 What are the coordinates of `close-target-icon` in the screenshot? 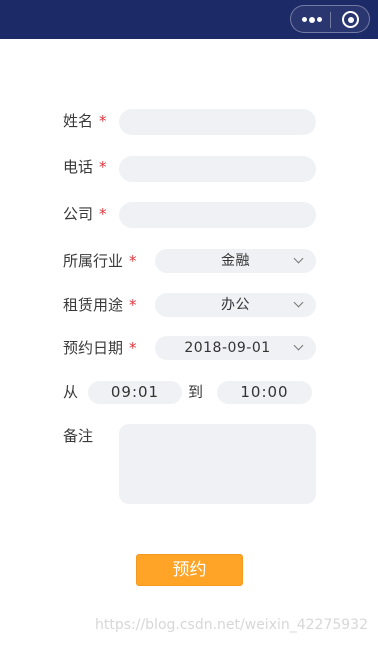 It's located at (350, 19).